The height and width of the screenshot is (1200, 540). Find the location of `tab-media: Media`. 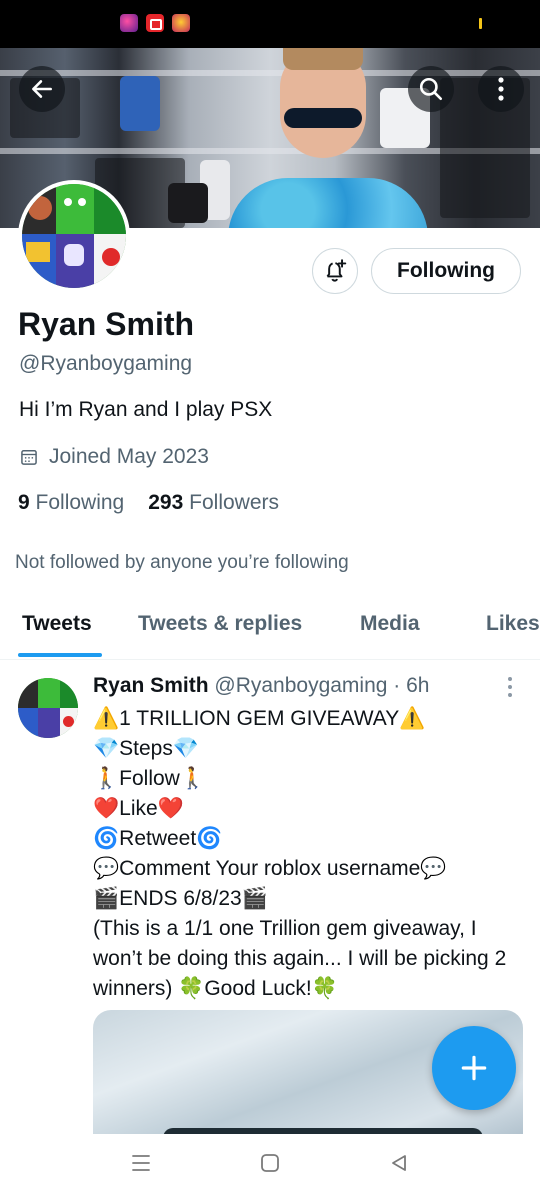

tab-media: Media is located at coordinates (390, 624).